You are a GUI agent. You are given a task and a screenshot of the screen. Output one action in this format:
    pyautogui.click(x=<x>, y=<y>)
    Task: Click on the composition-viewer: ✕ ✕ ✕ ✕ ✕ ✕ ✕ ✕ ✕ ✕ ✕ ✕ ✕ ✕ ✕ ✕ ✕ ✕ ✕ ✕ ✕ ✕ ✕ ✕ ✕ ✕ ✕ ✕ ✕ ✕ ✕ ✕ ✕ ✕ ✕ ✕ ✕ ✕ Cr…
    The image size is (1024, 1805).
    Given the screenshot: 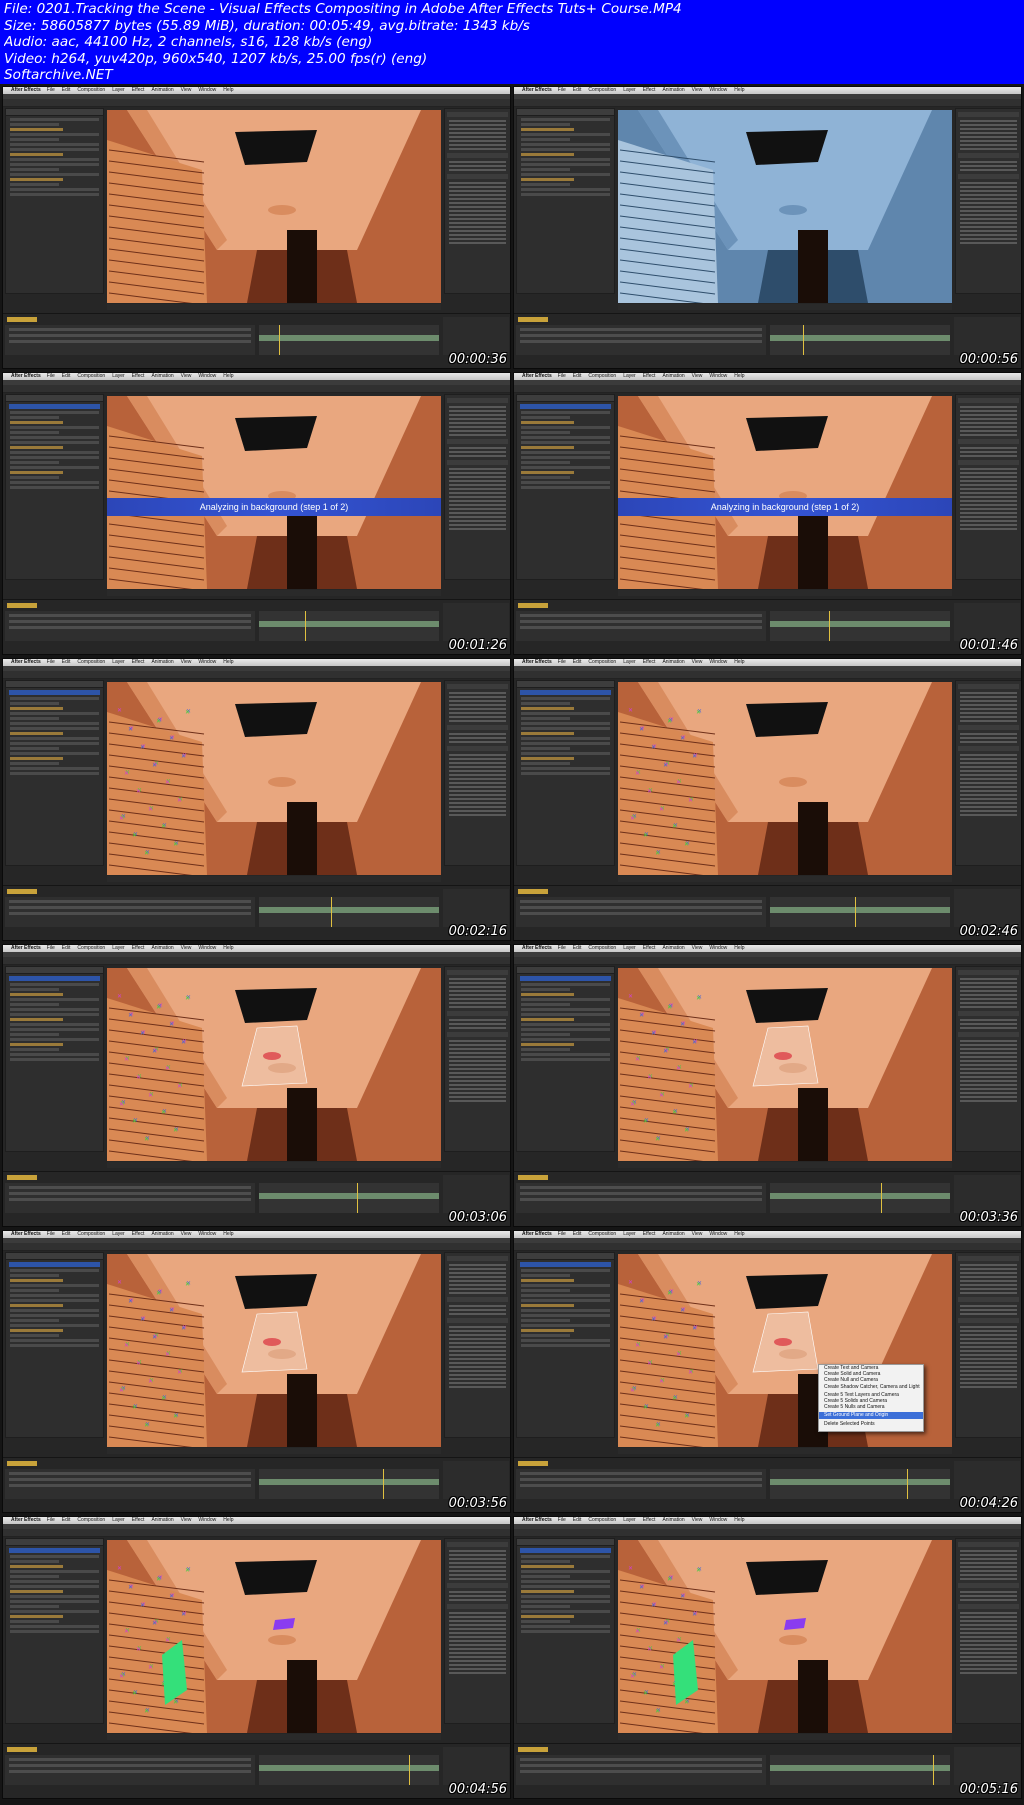 What is the action you would take?
    pyautogui.click(x=785, y=1350)
    